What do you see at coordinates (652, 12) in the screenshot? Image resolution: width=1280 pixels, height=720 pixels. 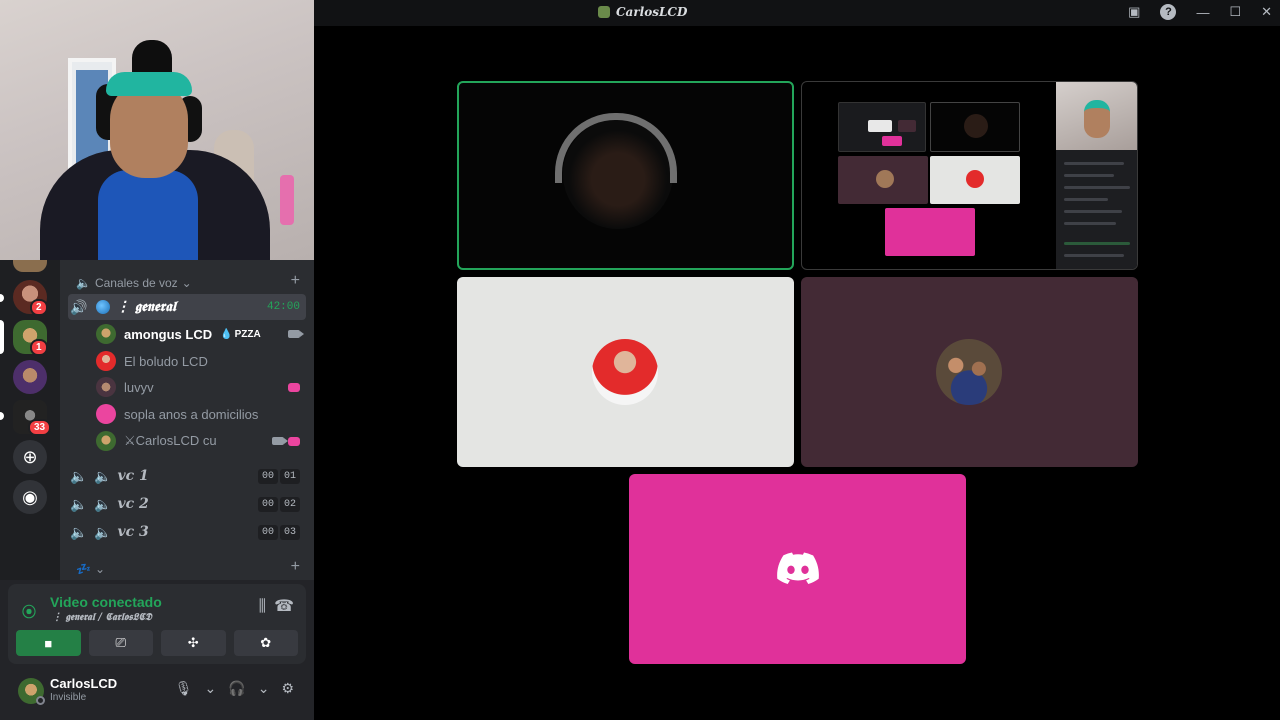 I see `window-title: CarlosLCD` at bounding box center [652, 12].